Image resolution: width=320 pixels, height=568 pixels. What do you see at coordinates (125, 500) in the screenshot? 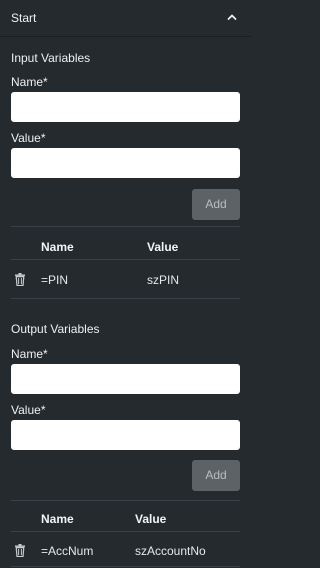
I see `output-table-top-divider` at bounding box center [125, 500].